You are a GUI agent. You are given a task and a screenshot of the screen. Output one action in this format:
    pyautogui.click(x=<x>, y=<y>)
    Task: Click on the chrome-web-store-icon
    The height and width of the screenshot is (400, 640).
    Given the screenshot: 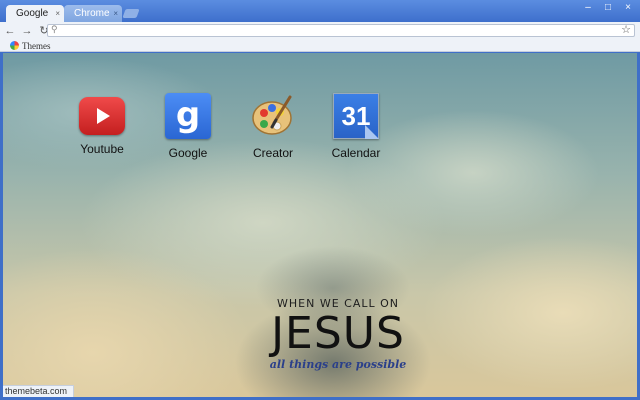 What is the action you would take?
    pyautogui.click(x=14, y=45)
    